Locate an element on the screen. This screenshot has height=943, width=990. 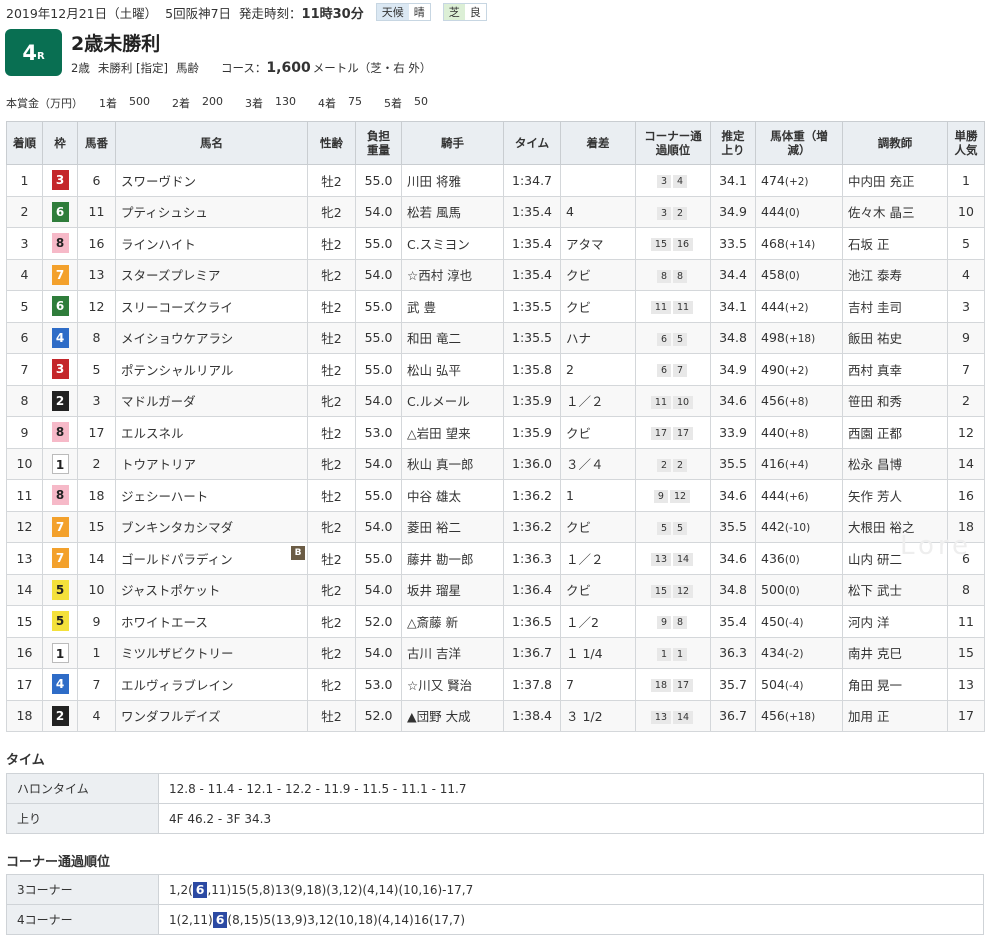
jockey-cell: 松山 弘平 is located at coordinates (452, 369).